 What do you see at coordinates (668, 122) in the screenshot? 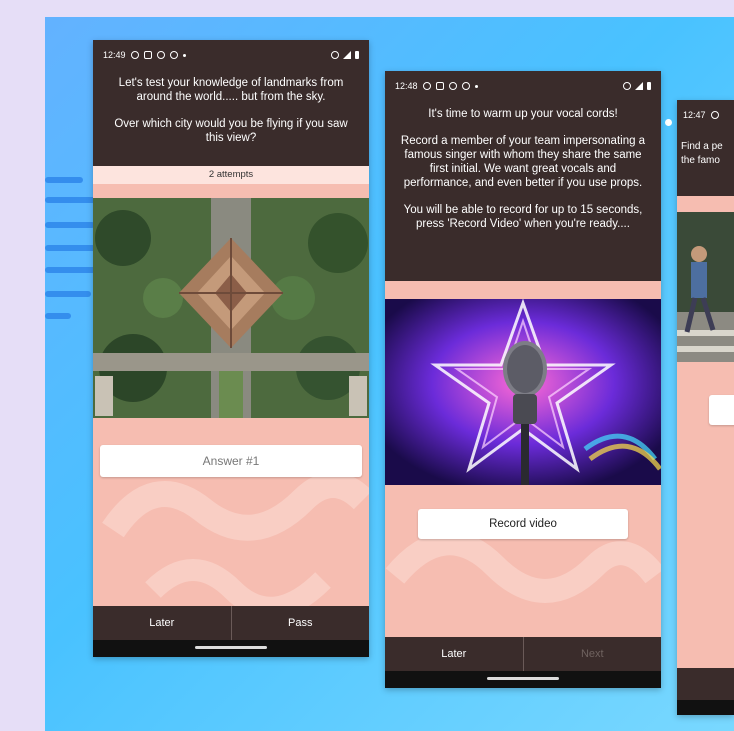
I see `decor-dot` at bounding box center [668, 122].